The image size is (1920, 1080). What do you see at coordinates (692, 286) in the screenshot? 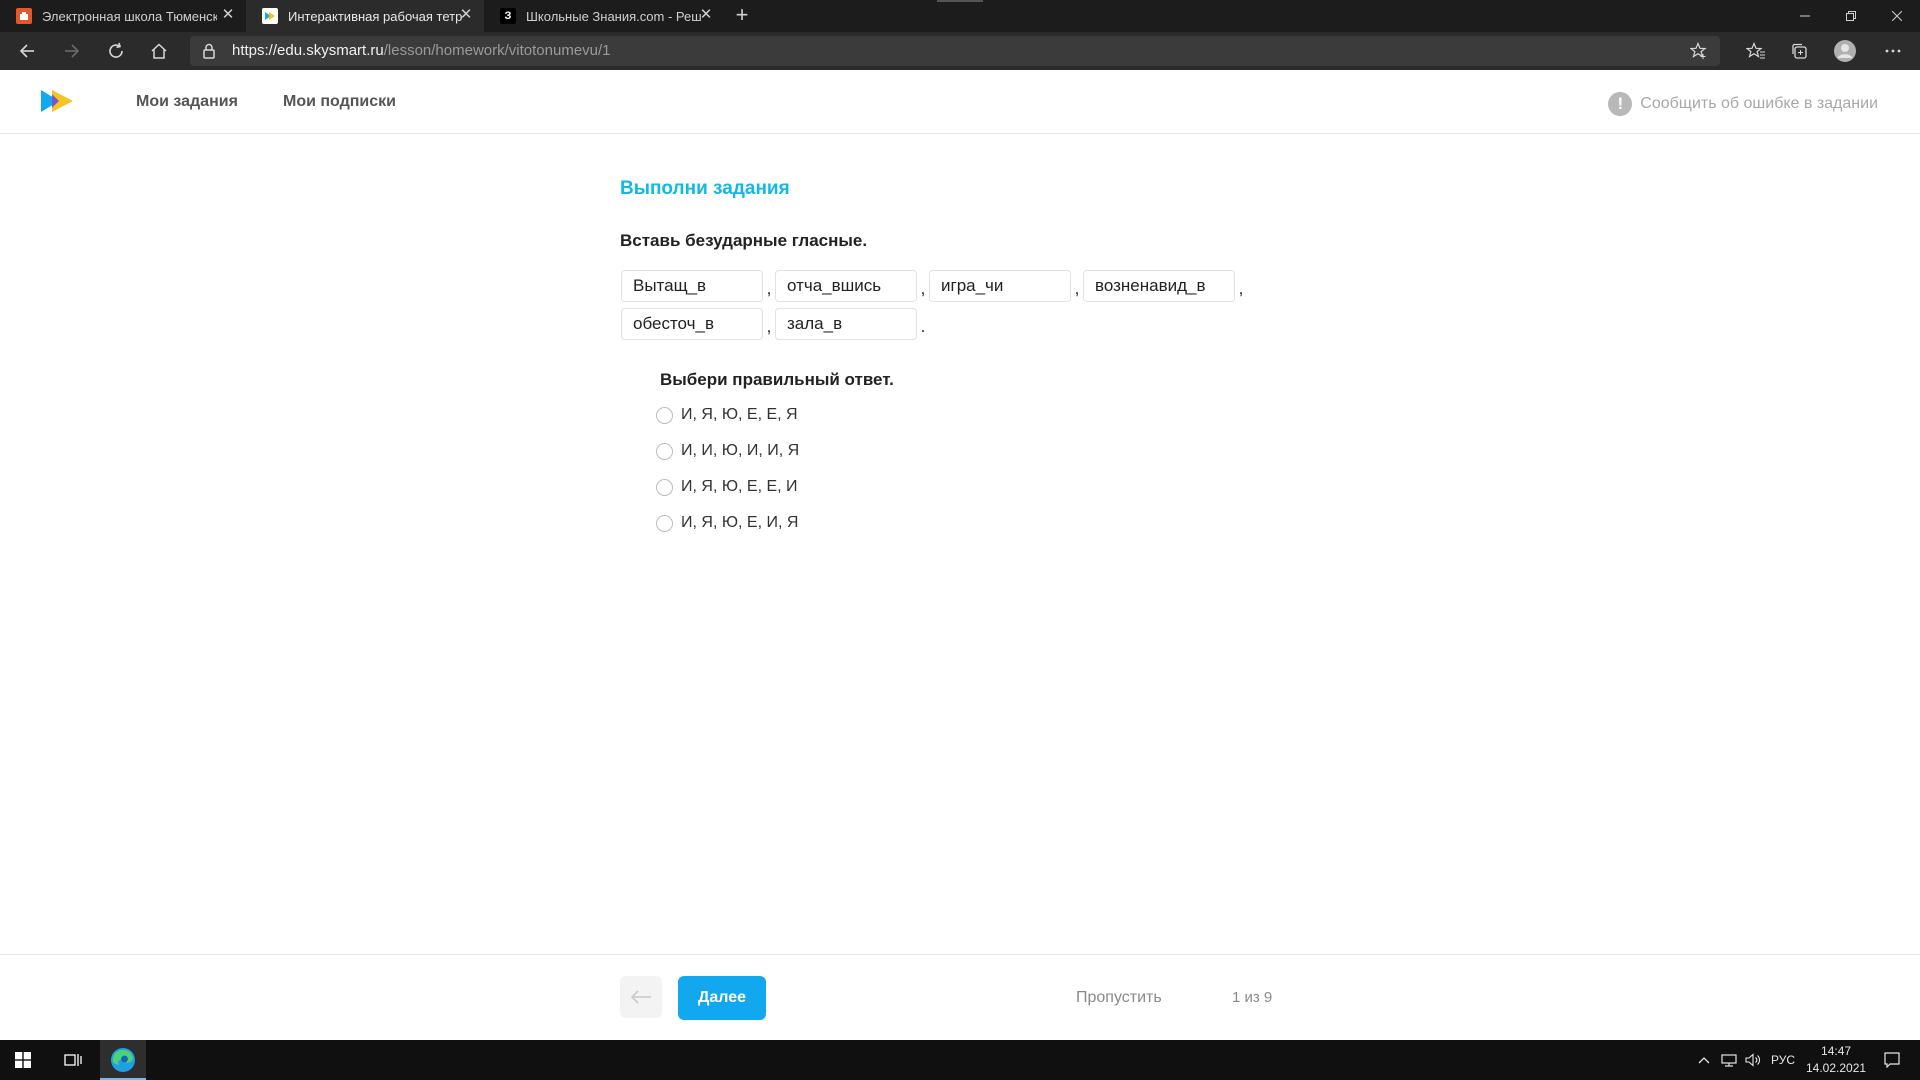
I see `word-blank-field: Вытащ_в` at bounding box center [692, 286].